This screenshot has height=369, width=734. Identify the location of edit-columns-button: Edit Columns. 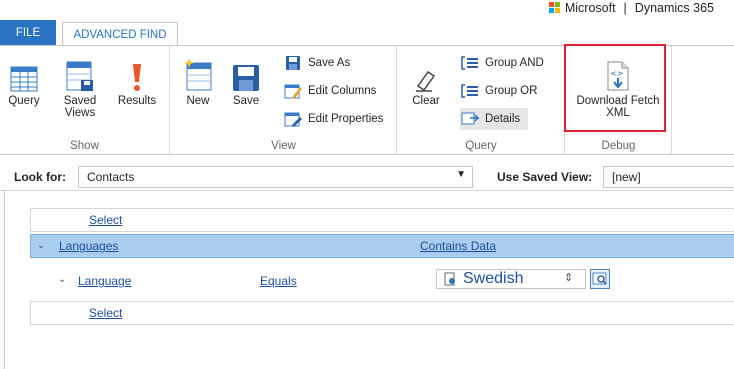
(329, 91).